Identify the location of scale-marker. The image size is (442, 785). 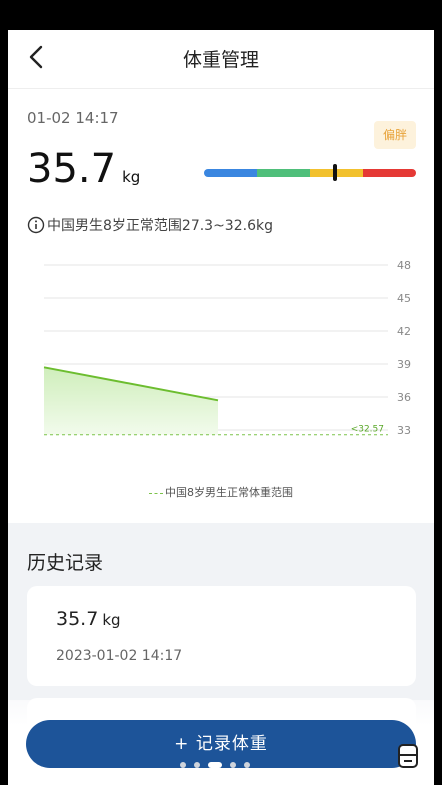
(335, 172).